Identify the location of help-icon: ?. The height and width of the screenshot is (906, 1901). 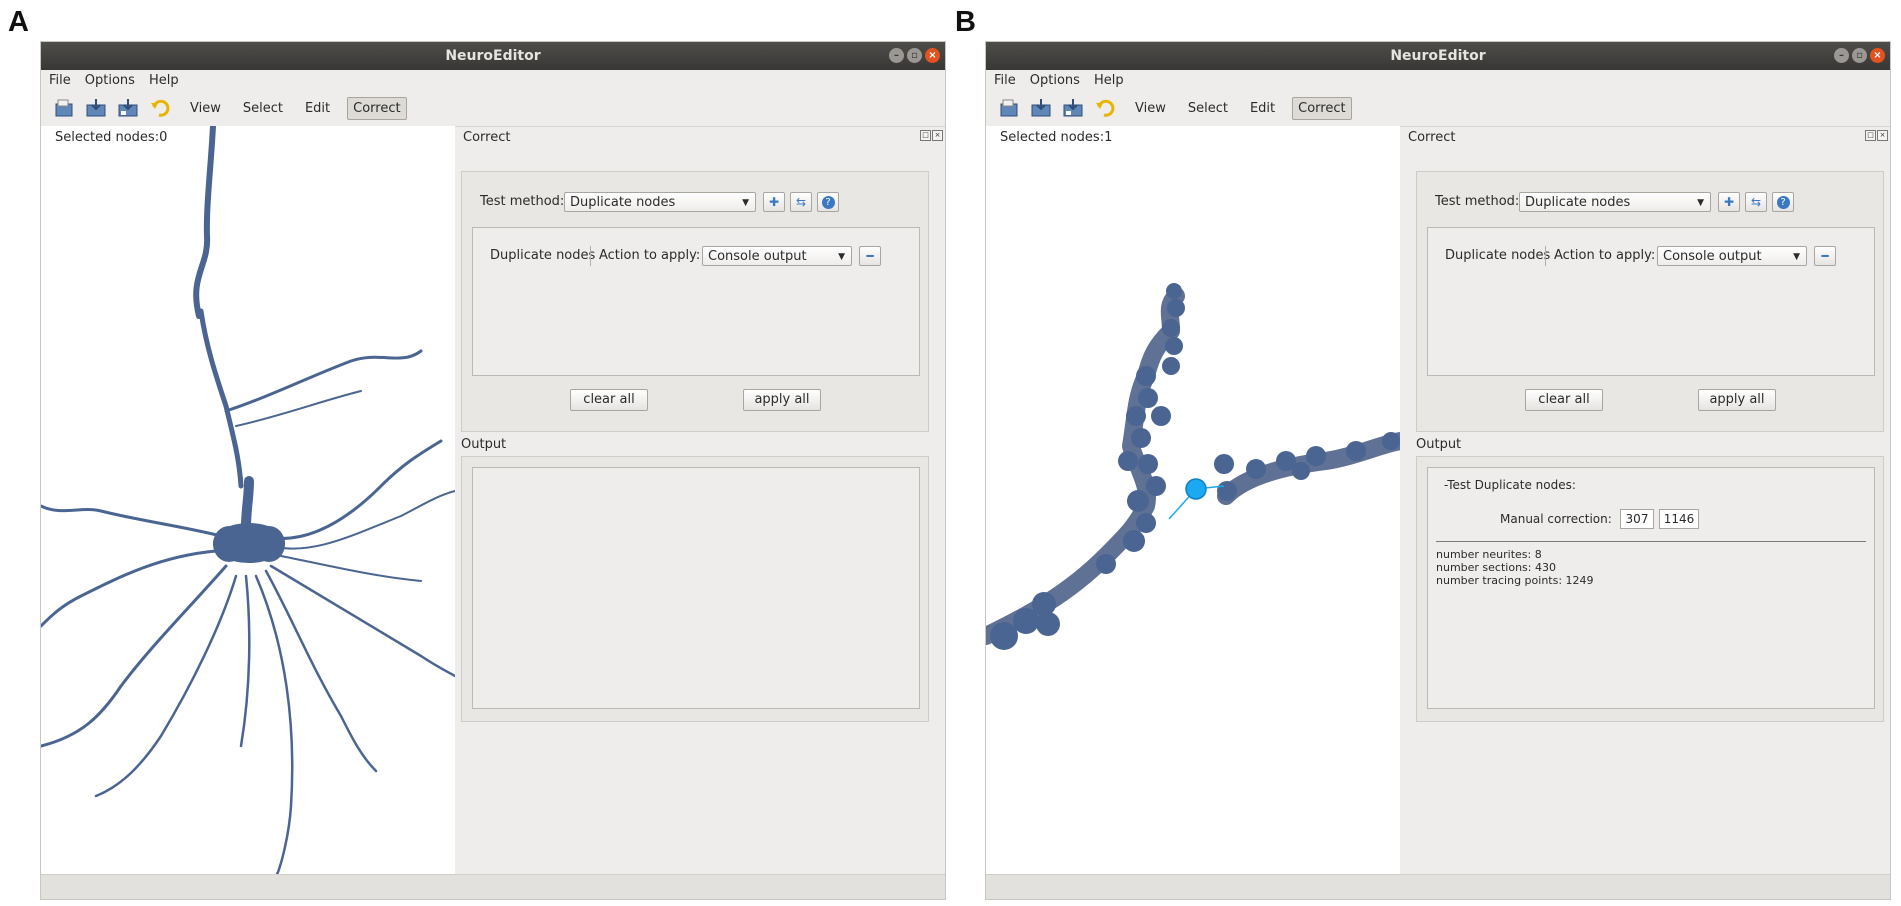
(1783, 202).